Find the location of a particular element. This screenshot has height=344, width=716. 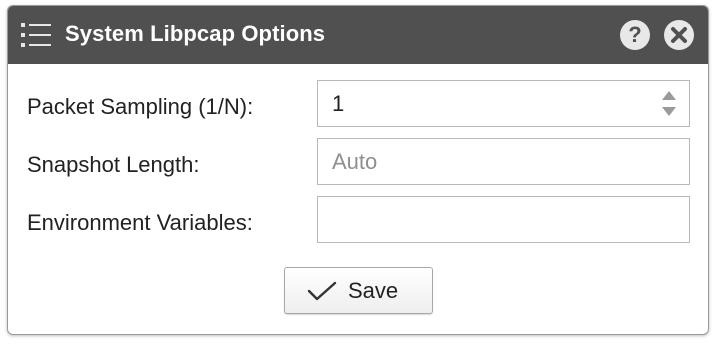

help-button: ? is located at coordinates (635, 35).